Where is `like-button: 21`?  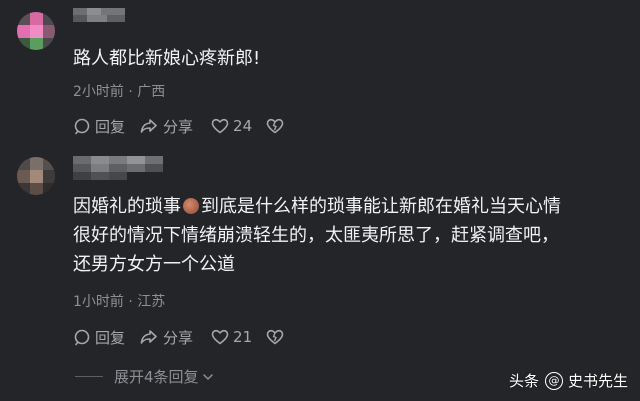 like-button: 21 is located at coordinates (231, 337).